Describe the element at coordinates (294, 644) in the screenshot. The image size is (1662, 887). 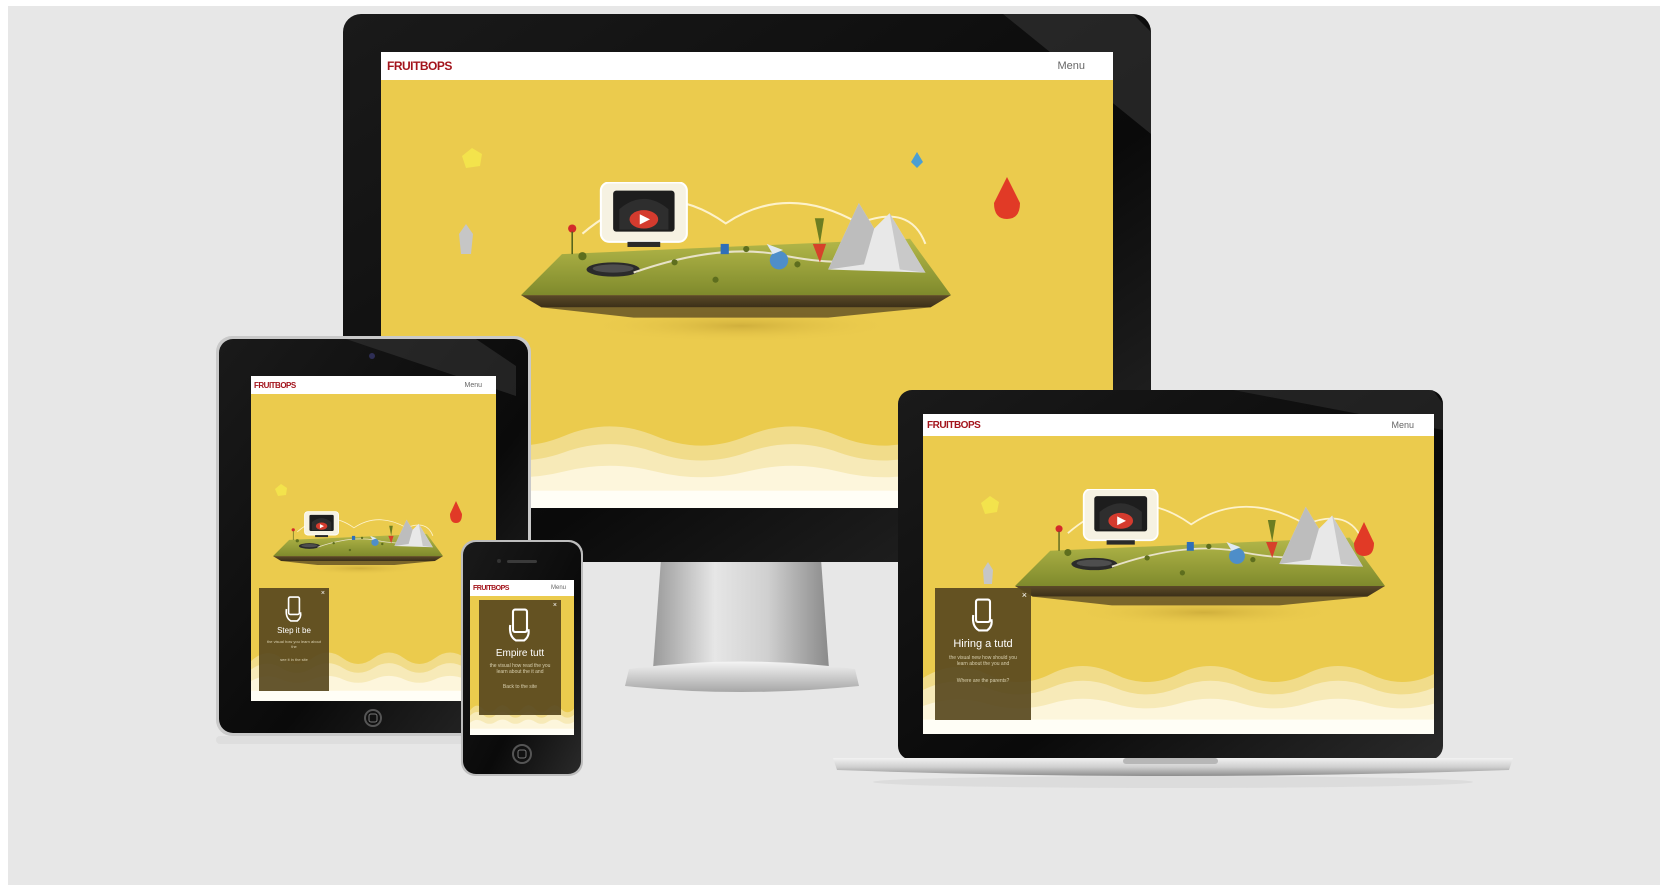
I see `popup-body: the visual how you learn about the` at that location.